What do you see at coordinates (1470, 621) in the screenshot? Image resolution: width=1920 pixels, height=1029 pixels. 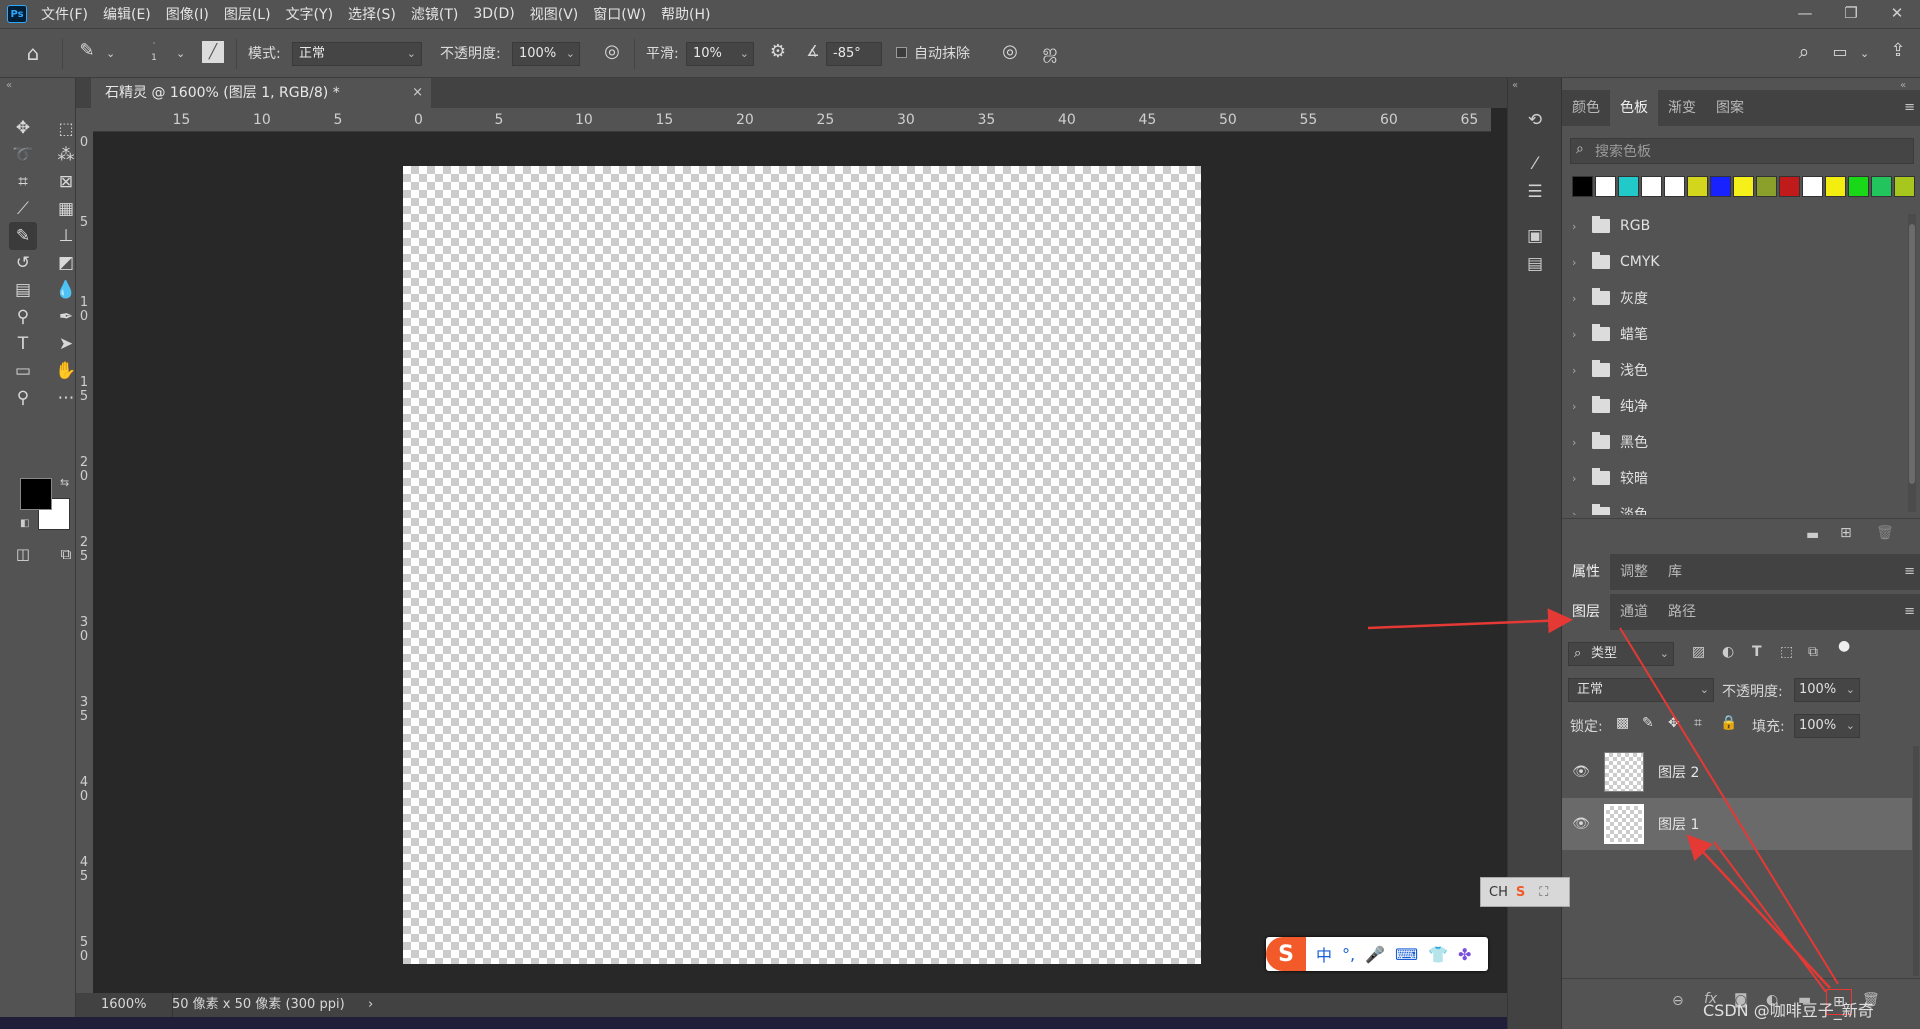 I see `arrow-to-layers-tab` at bounding box center [1470, 621].